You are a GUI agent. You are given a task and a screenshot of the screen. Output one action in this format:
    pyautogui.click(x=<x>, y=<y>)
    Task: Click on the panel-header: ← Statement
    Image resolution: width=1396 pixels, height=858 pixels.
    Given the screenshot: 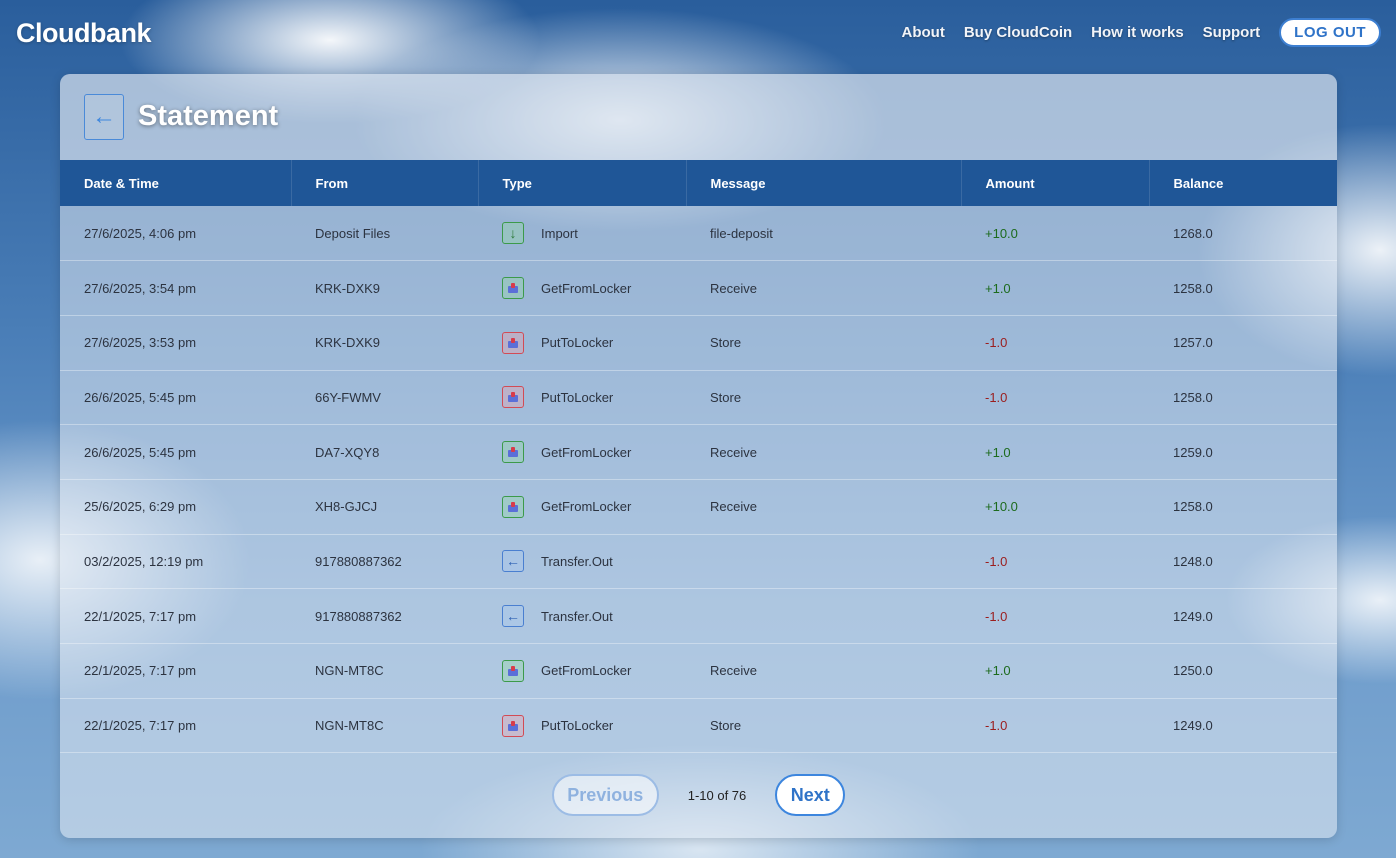 What is the action you would take?
    pyautogui.click(x=698, y=117)
    